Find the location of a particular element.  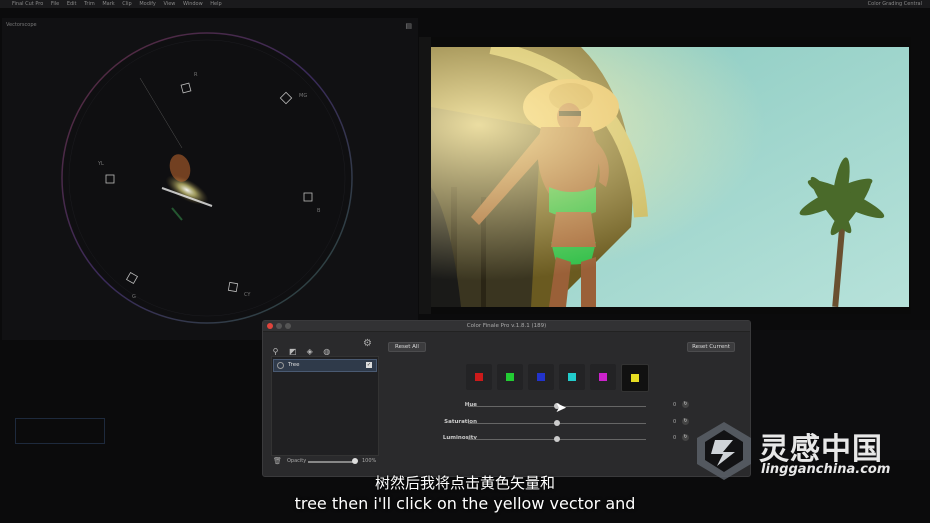

luminosity-reset-icon: ↻ is located at coordinates (685, 437).